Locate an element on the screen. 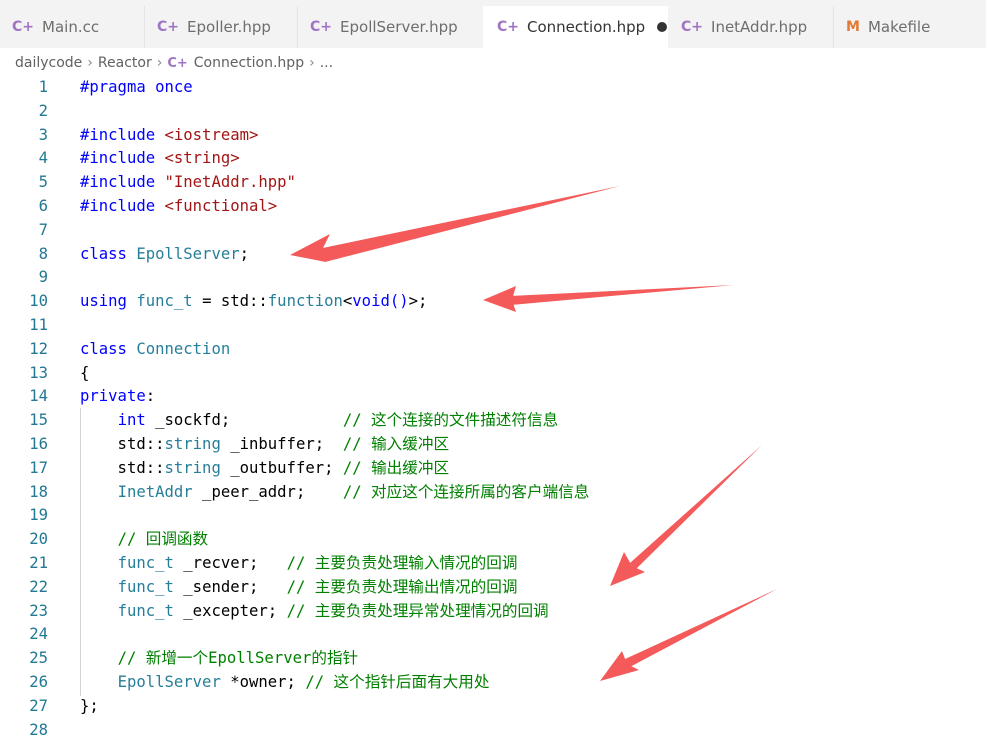  tab-label: Main.cc is located at coordinates (71, 27).